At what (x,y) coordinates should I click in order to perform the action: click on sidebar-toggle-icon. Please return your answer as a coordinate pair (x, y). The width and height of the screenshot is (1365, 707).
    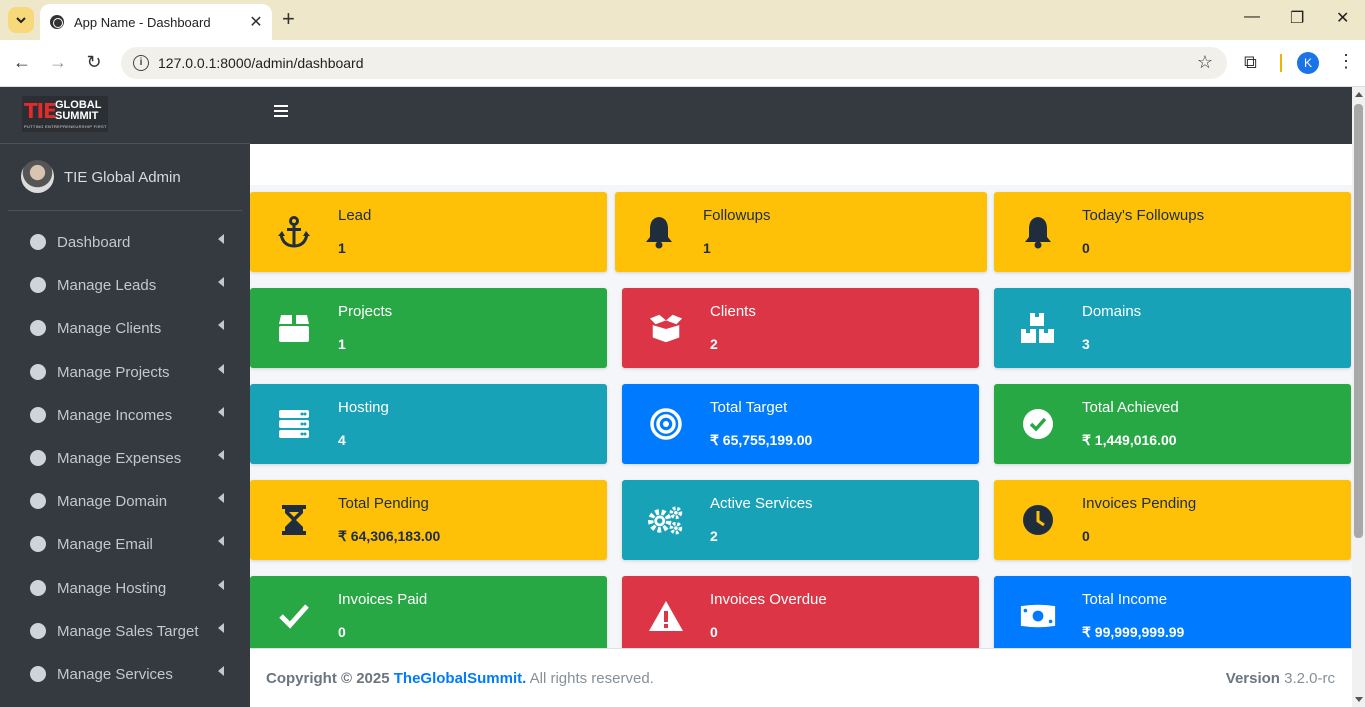
    Looking at the image, I should click on (281, 112).